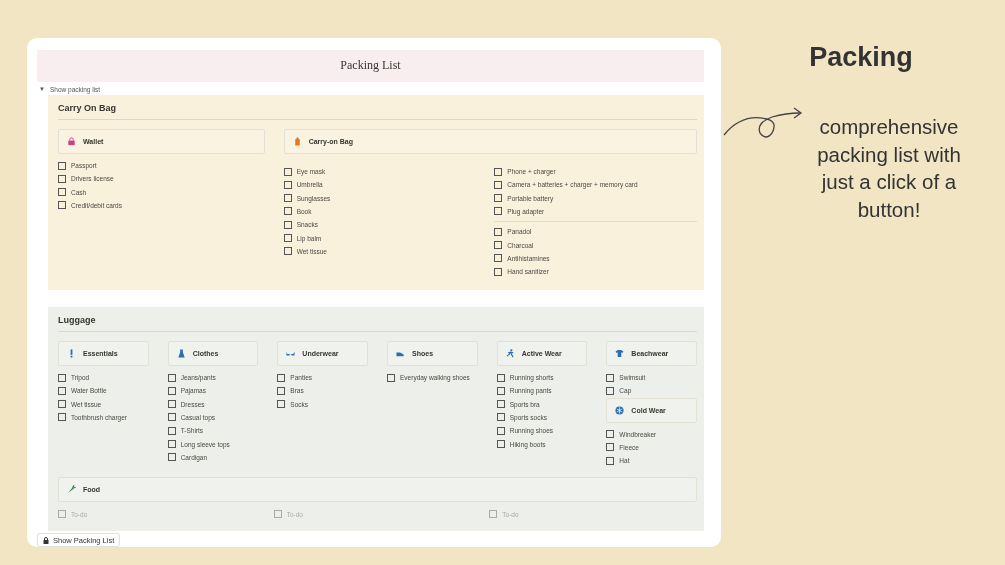 This screenshot has width=1005, height=565. I want to click on dress-icon, so click(181, 353).